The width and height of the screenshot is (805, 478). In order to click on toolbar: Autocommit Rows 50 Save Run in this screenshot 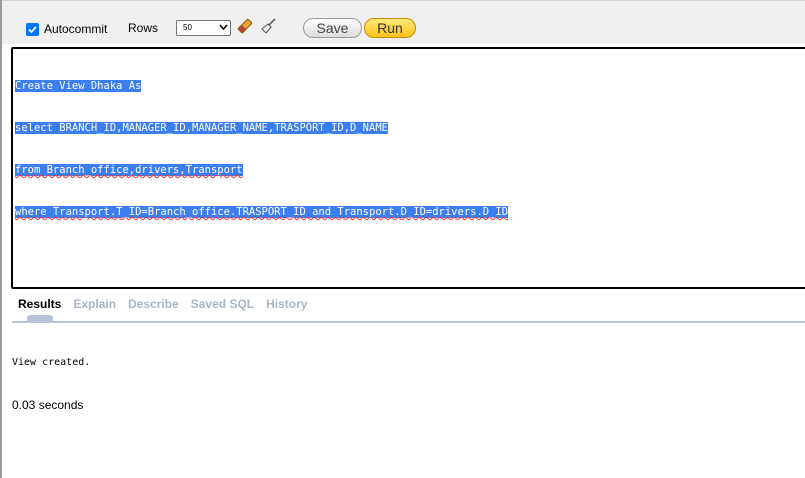, I will do `click(403, 22)`.